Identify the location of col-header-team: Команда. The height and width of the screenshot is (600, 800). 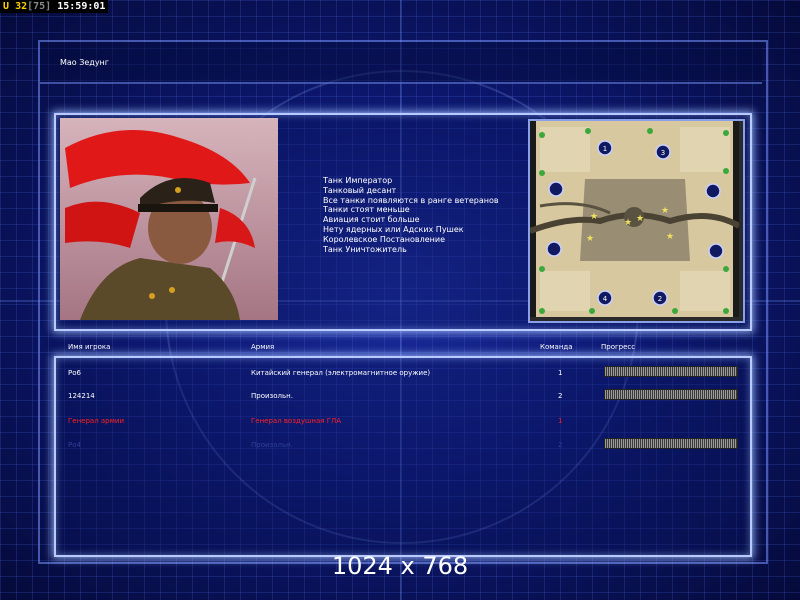
(556, 347).